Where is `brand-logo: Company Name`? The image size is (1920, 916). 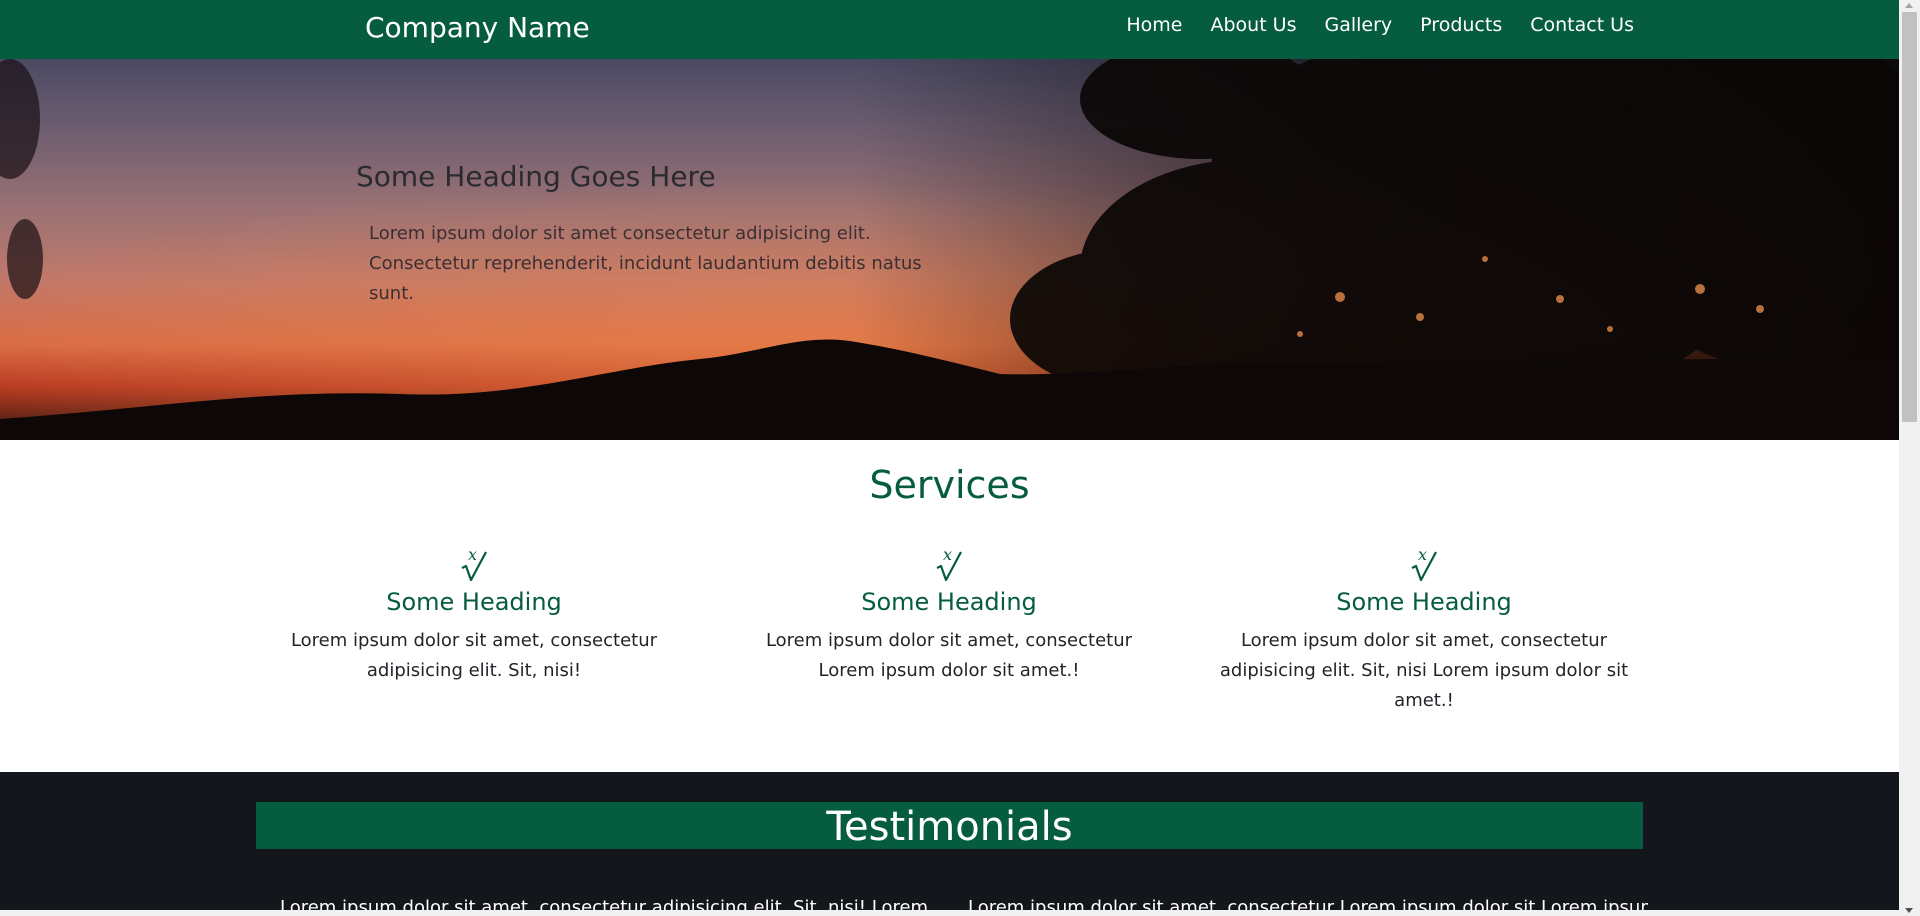 brand-logo: Company Name is located at coordinates (477, 28).